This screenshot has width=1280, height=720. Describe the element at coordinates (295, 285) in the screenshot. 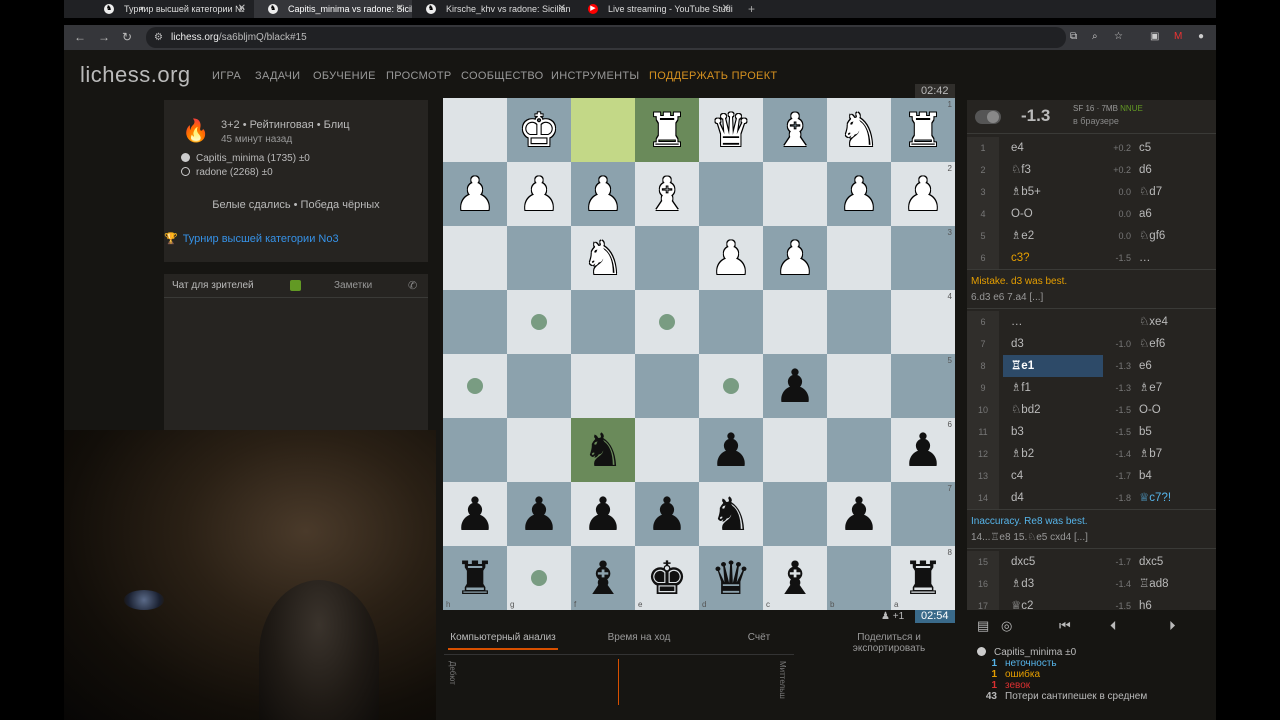

I see `chat-toggle-checkbox` at that location.